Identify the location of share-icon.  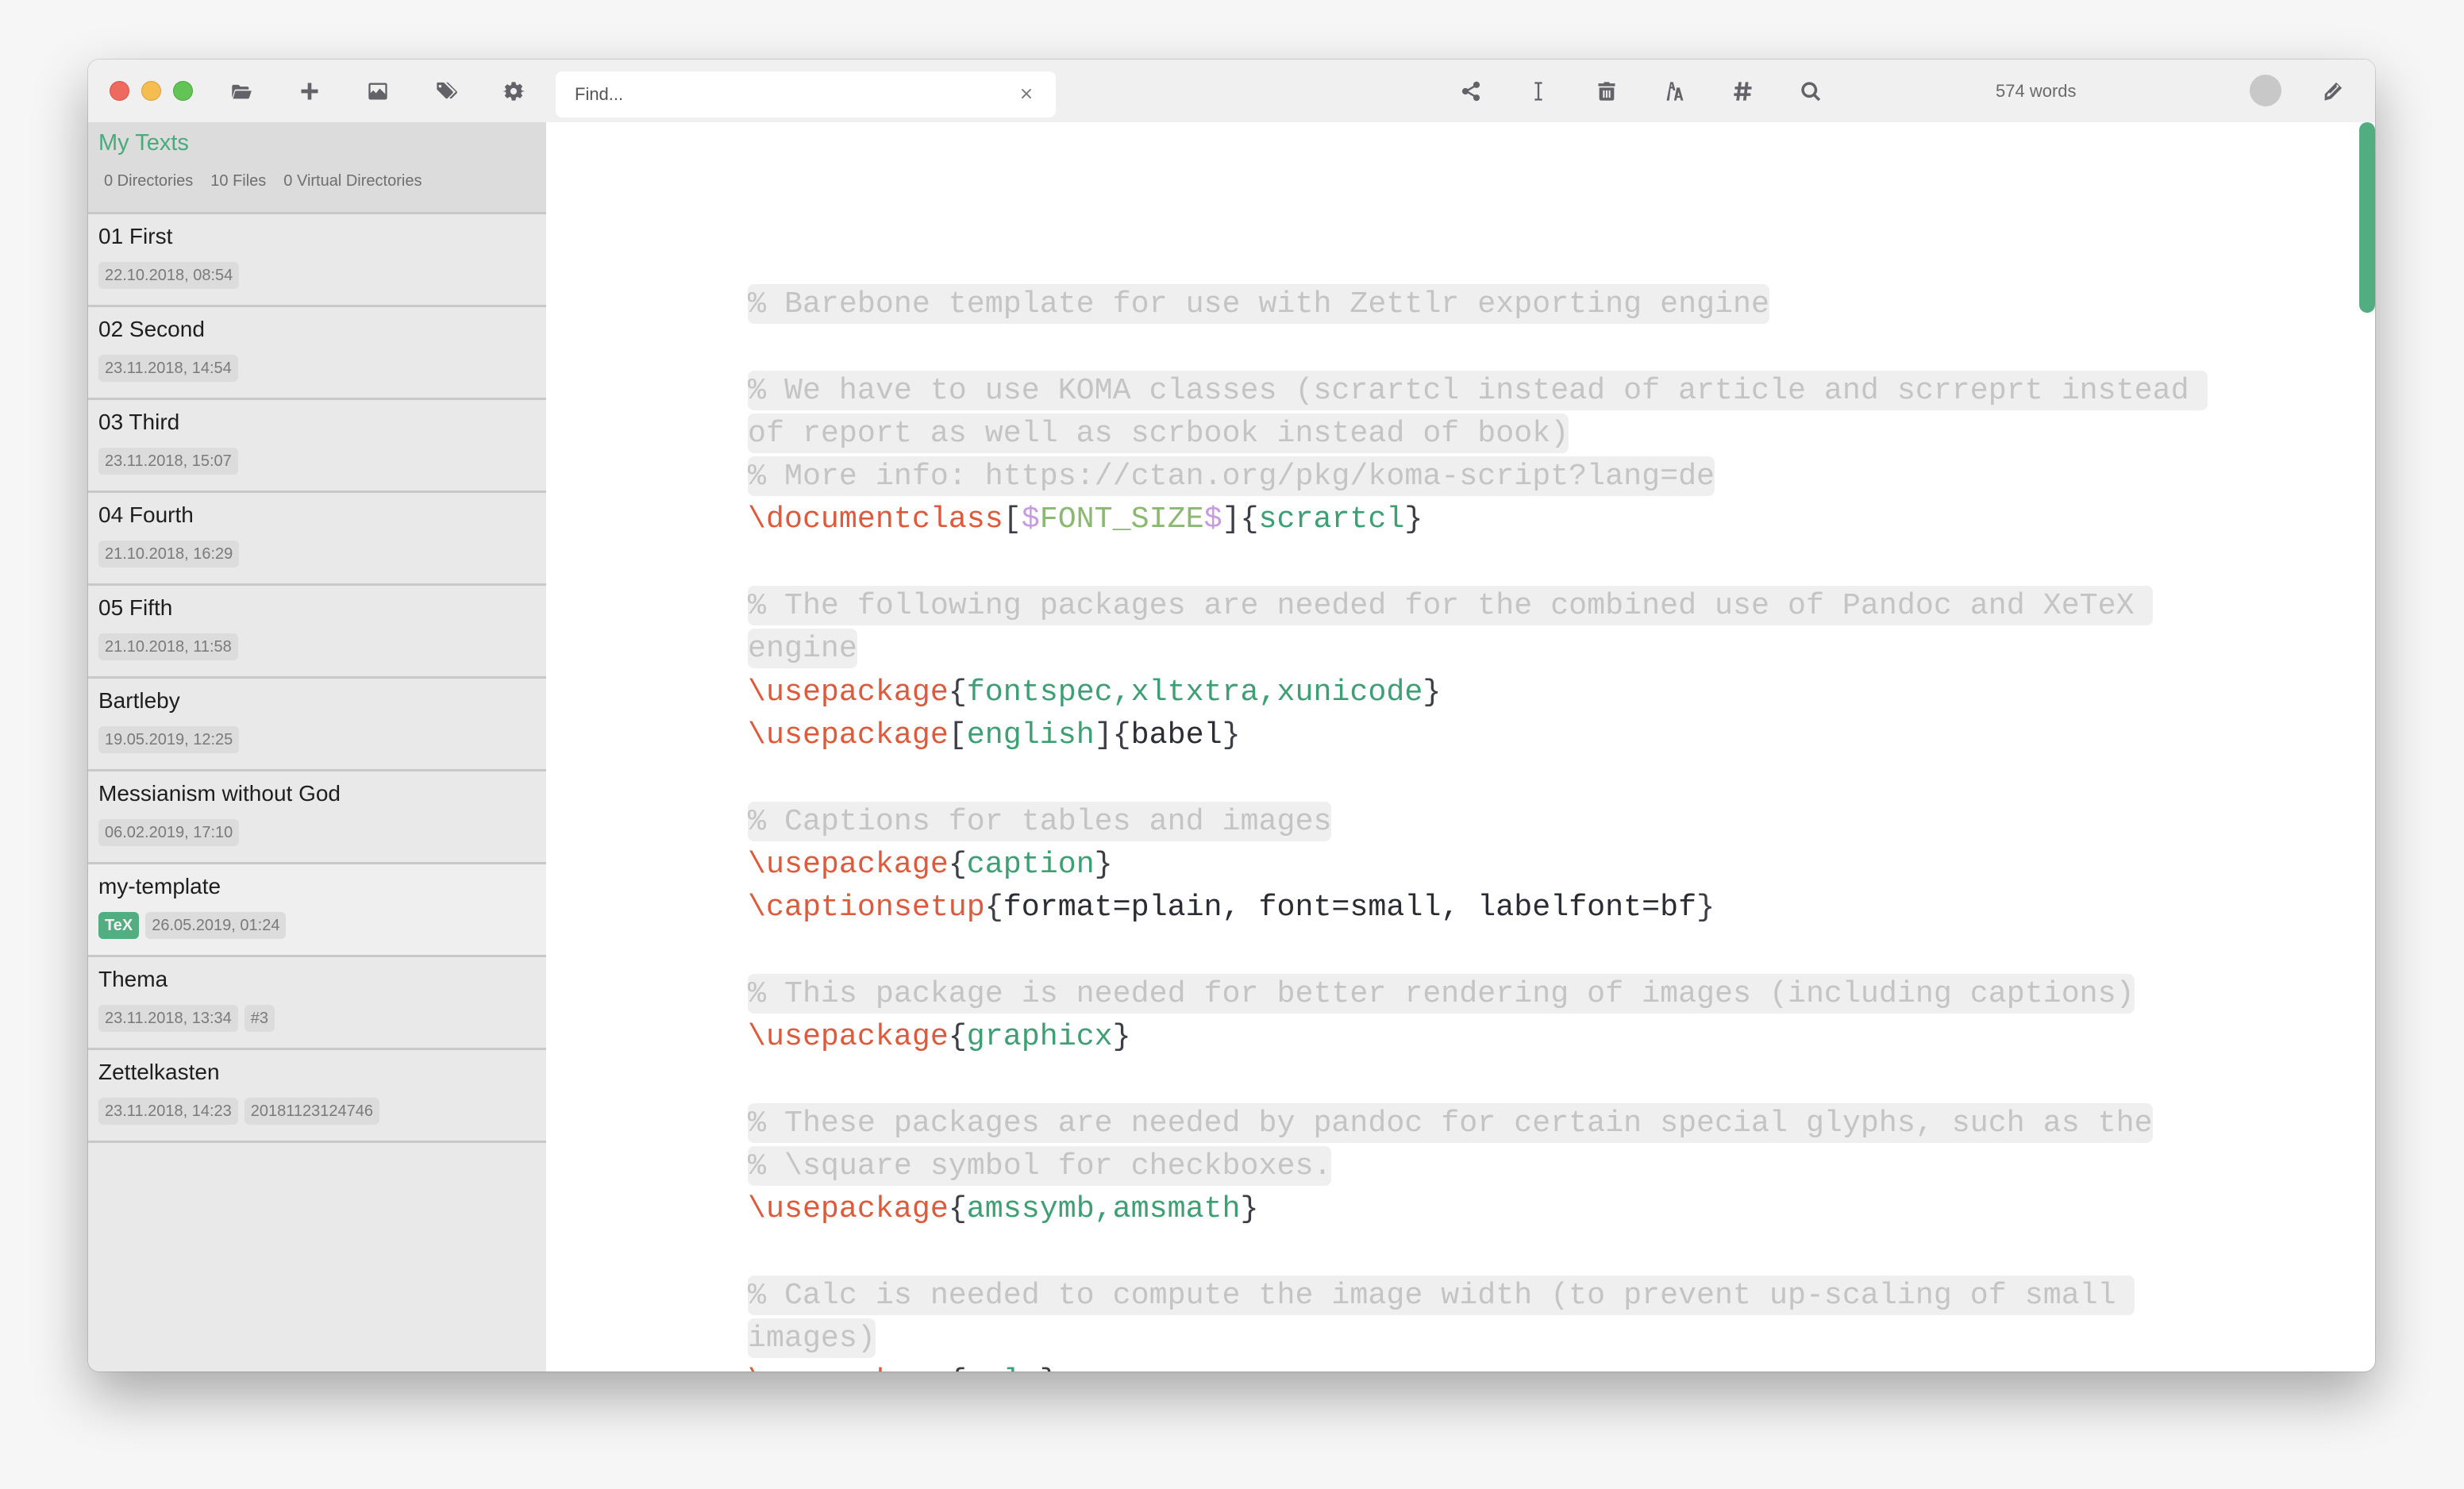
(1470, 92).